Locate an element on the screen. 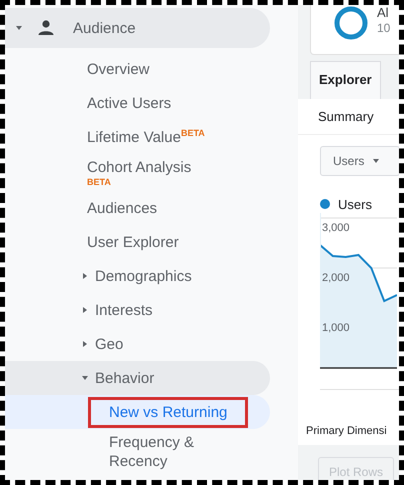  nav-label: New vs Returning is located at coordinates (168, 412).